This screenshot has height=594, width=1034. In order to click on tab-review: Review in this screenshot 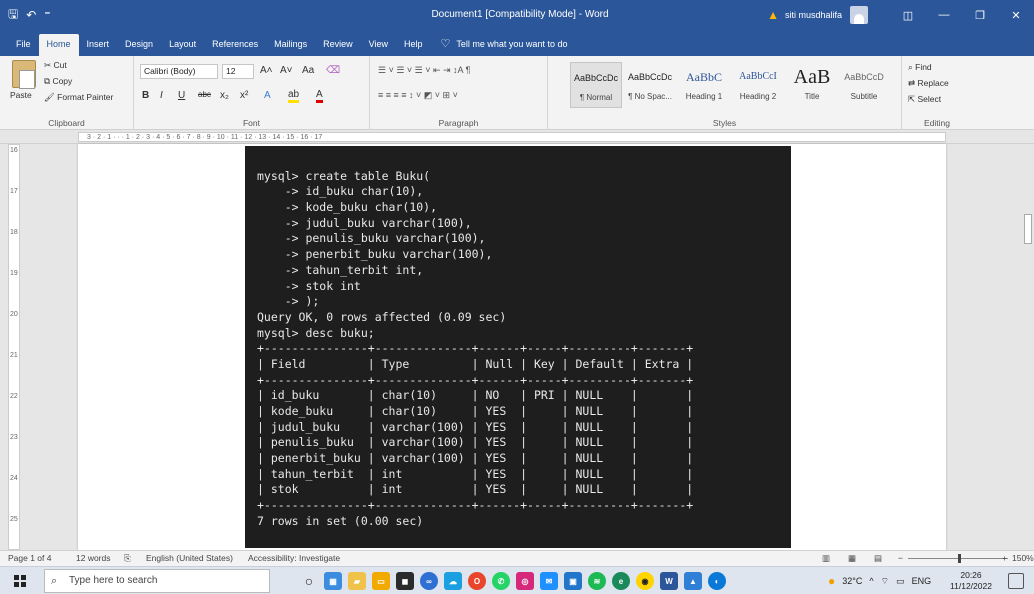, I will do `click(338, 45)`.